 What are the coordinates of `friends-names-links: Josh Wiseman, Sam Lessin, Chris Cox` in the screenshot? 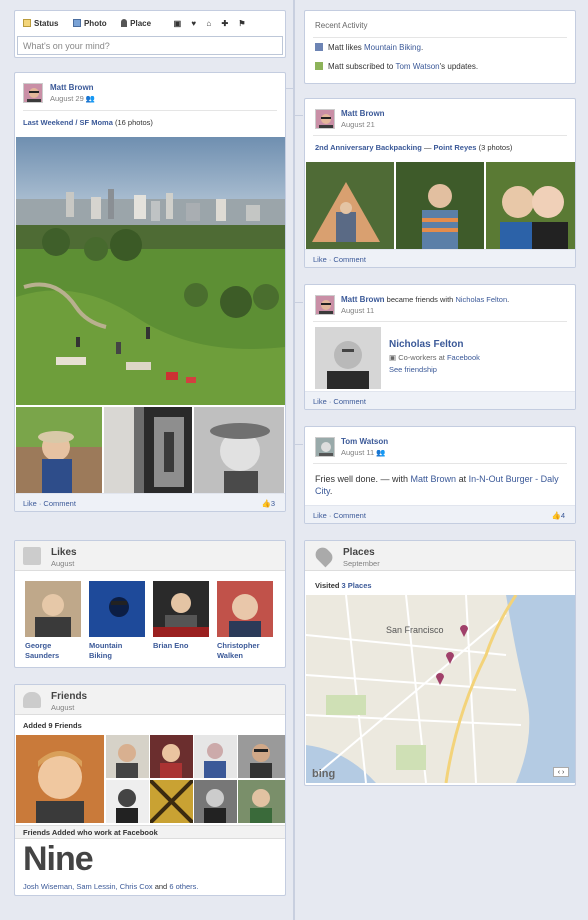 It's located at (88, 886).